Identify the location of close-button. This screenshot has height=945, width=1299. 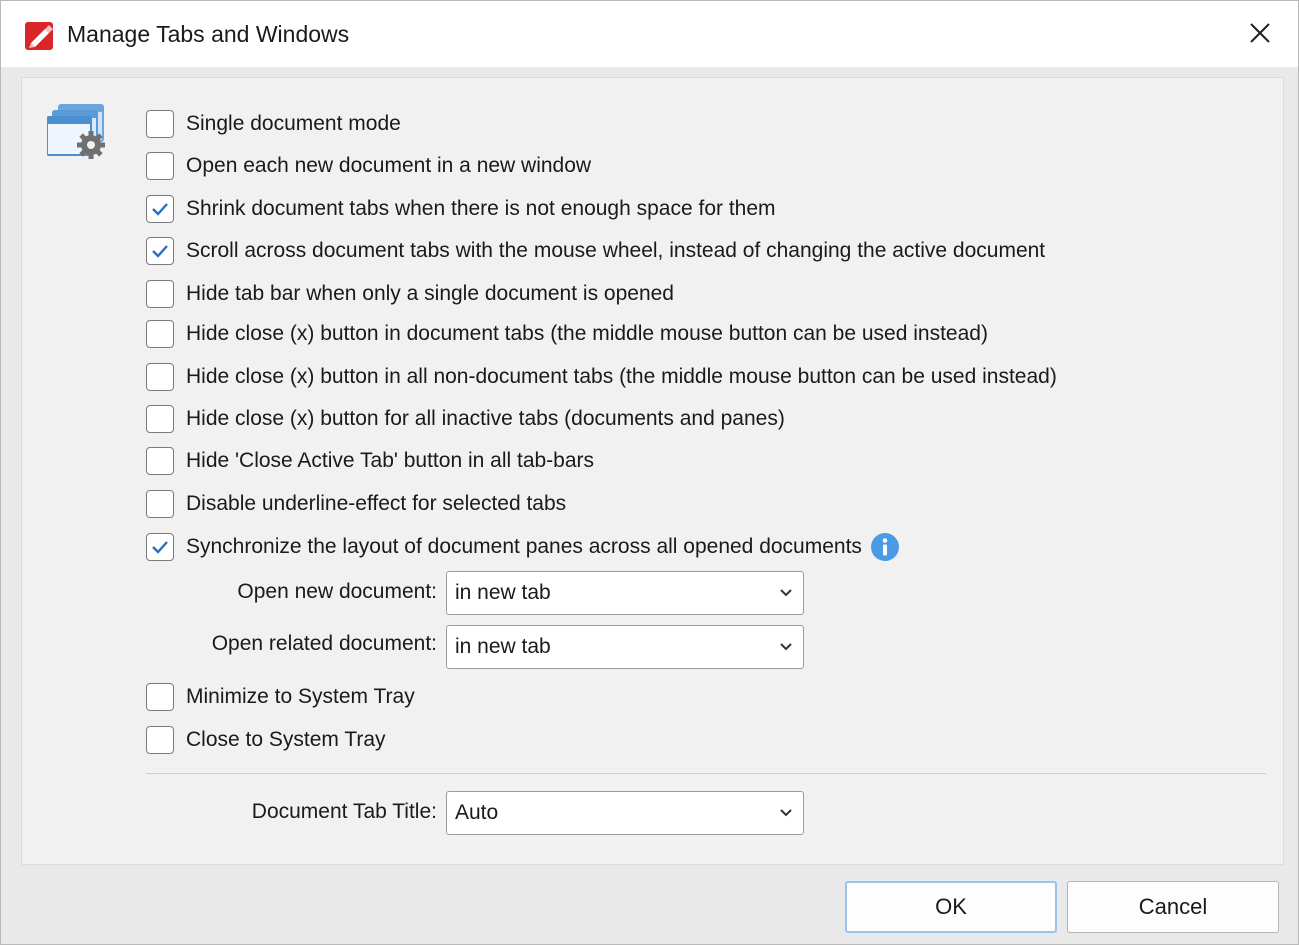
(1260, 33).